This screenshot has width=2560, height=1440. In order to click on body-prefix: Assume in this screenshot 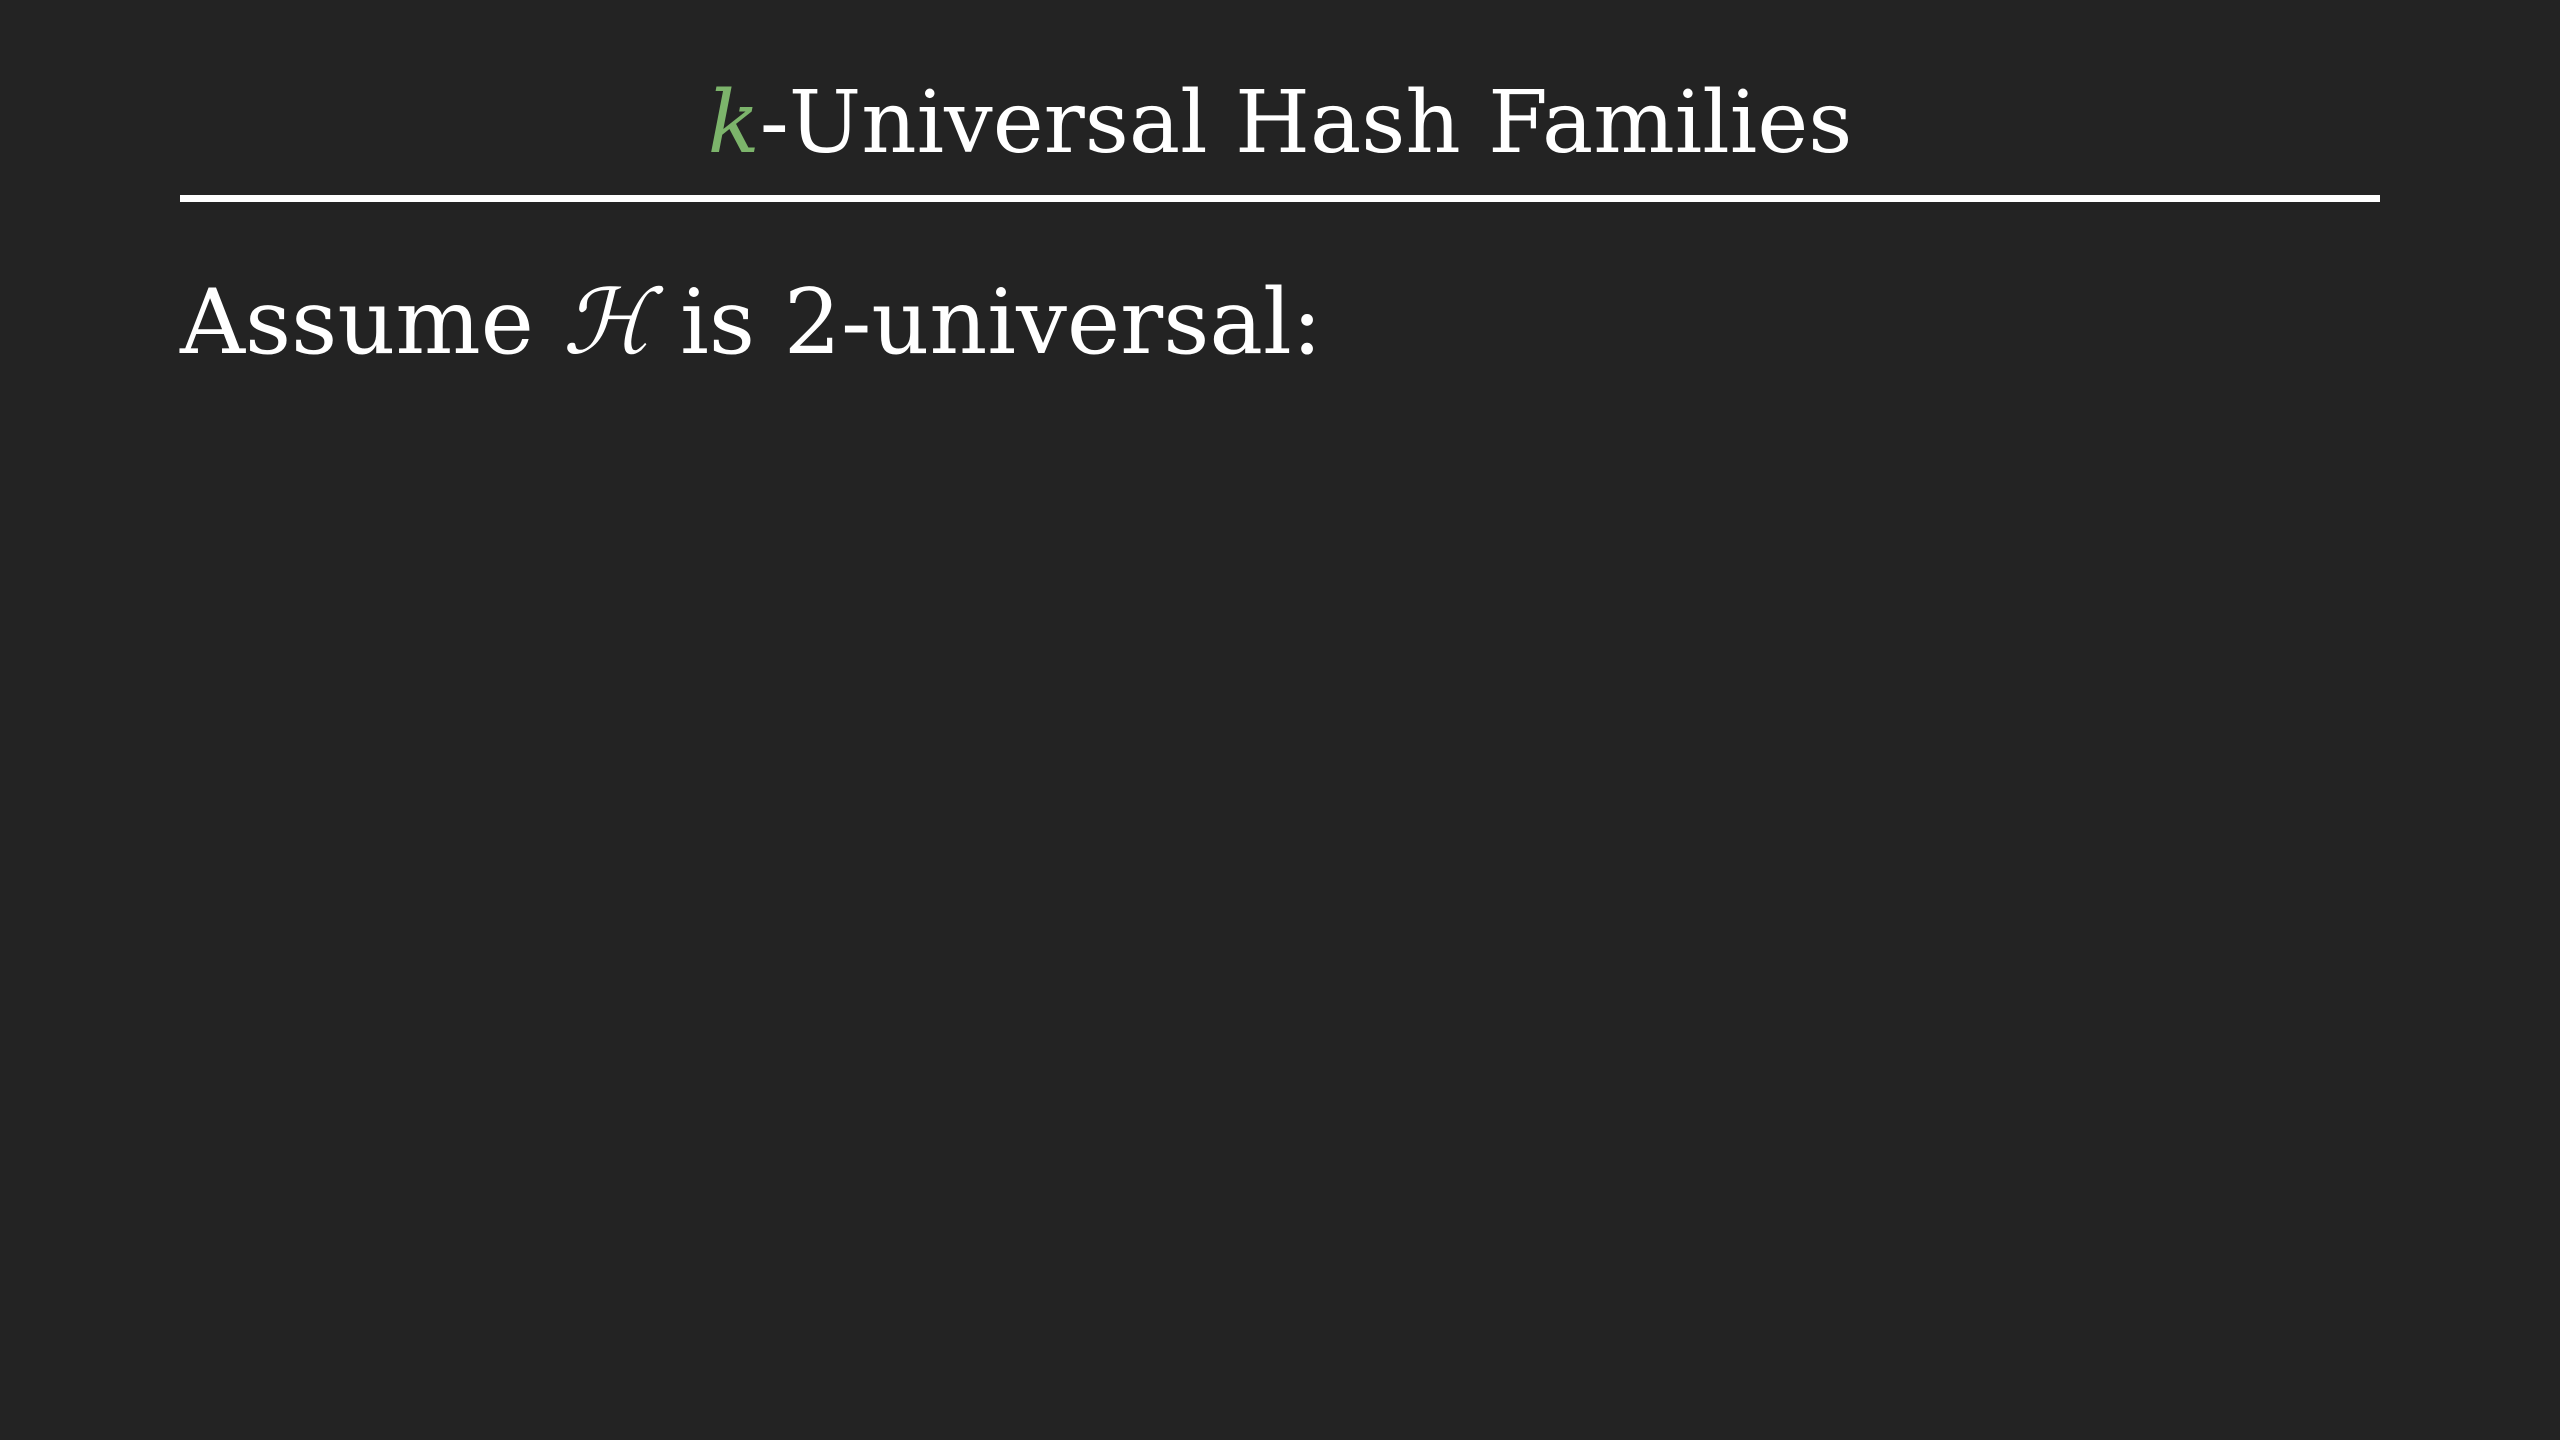, I will do `click(371, 322)`.